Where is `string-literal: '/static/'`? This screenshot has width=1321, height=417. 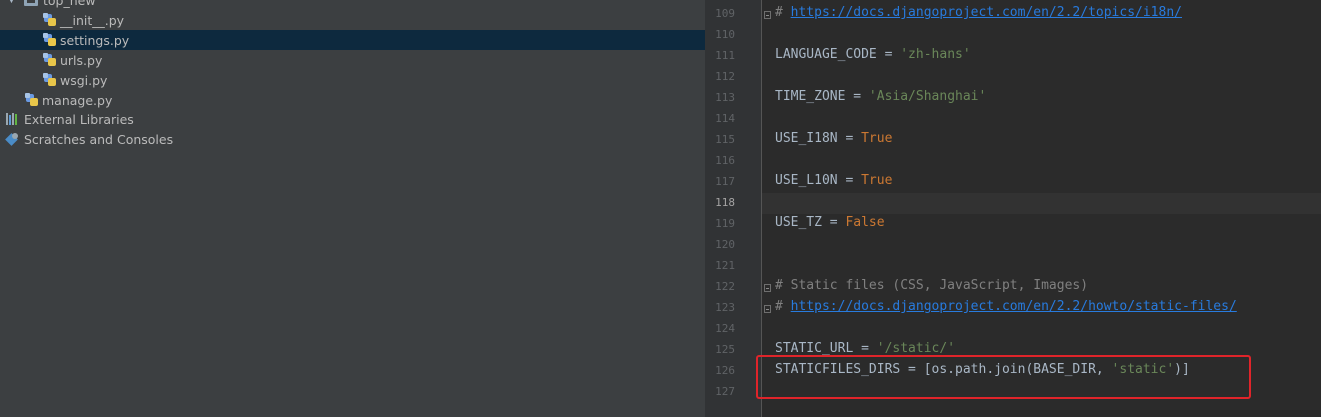 string-literal: '/static/' is located at coordinates (916, 348).